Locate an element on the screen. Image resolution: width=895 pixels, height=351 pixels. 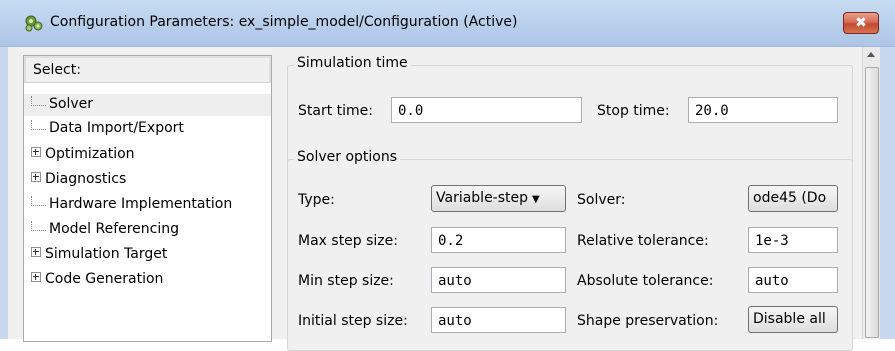
absolute-tolerance-label: Absolute tolerance: is located at coordinates (645, 281).